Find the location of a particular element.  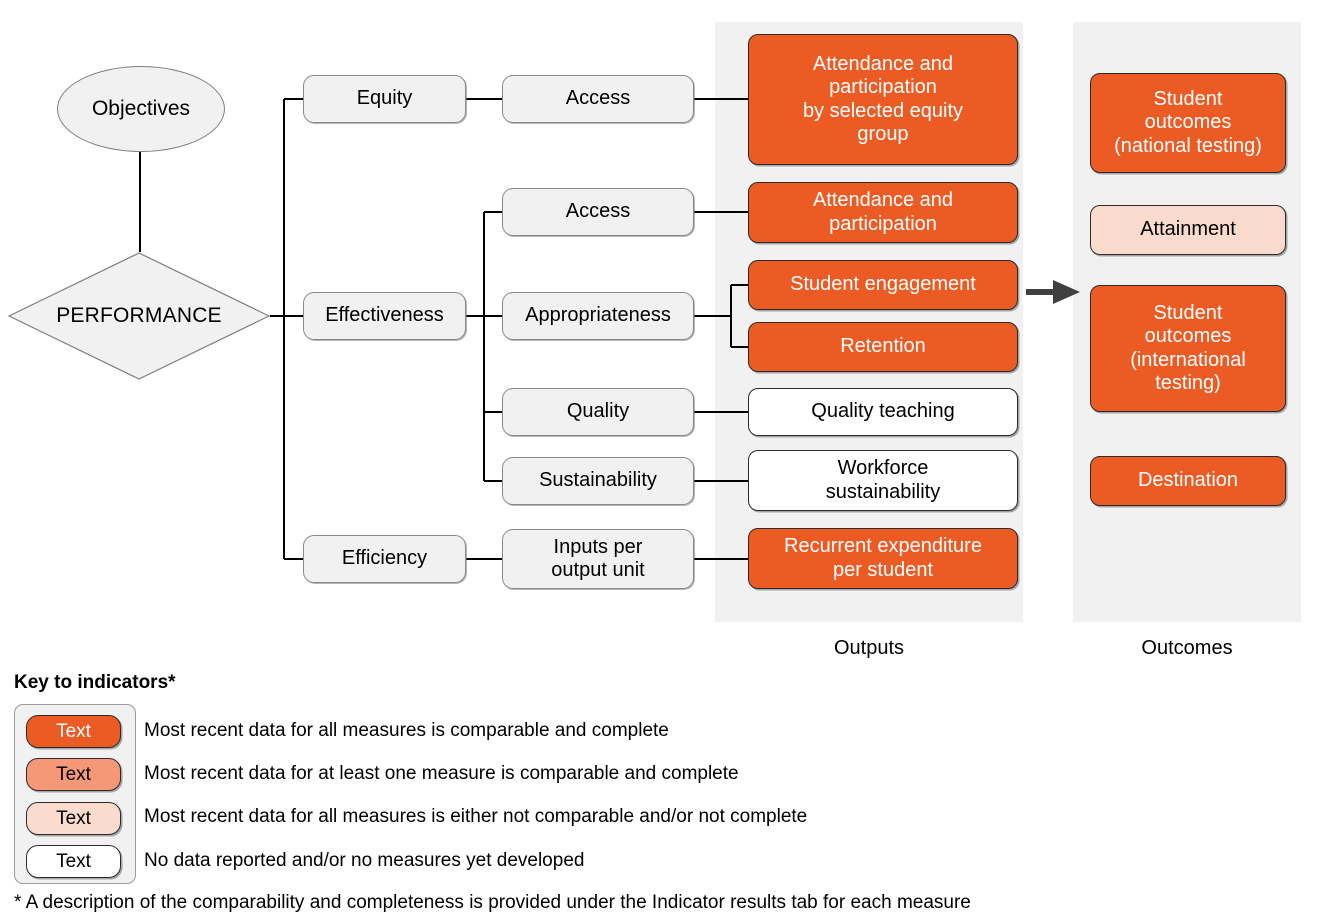

criterion-access-effectiveness: Access is located at coordinates (598, 212).